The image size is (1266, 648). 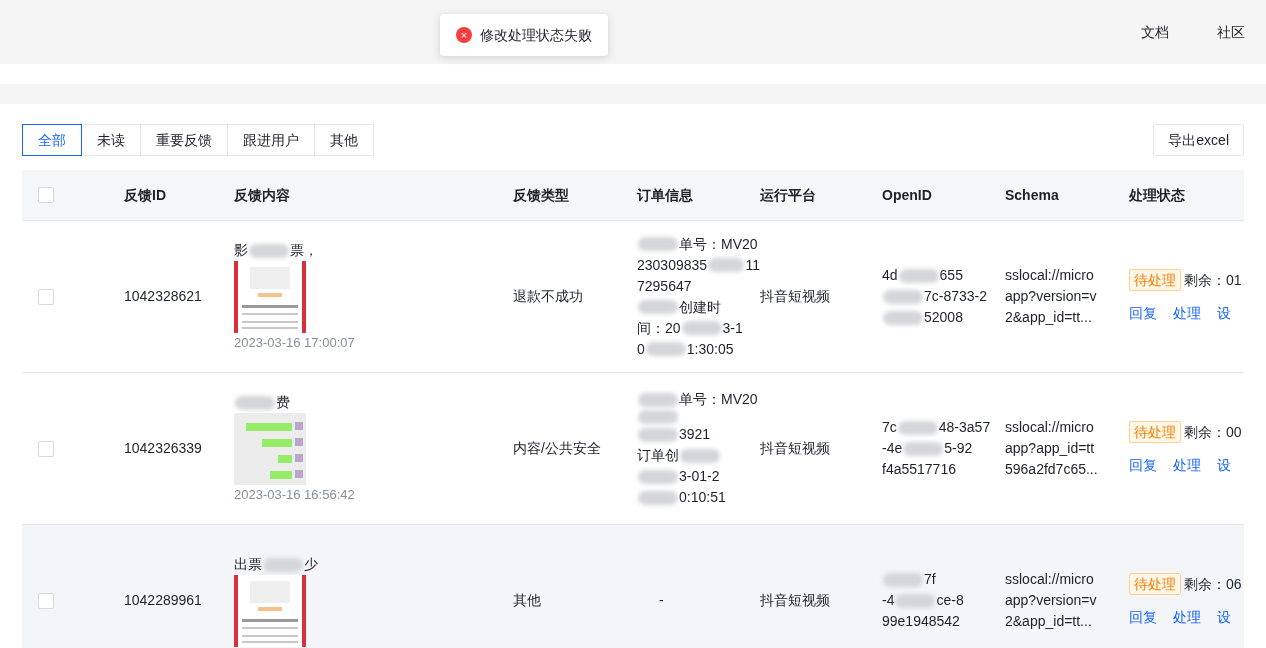 I want to click on feedback-type: 其他, so click(x=527, y=600).